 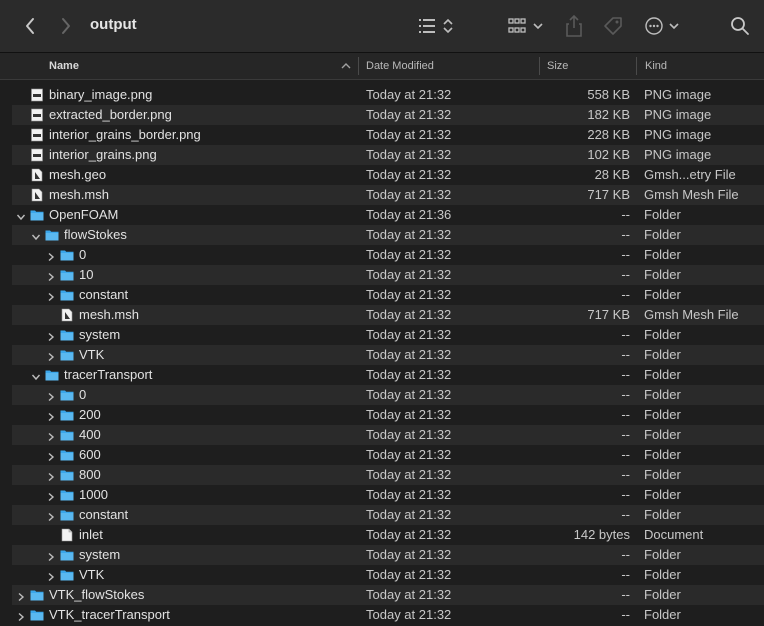 I want to click on table-row: 400 Today at 21:32 -- Folder, so click(x=388, y=435).